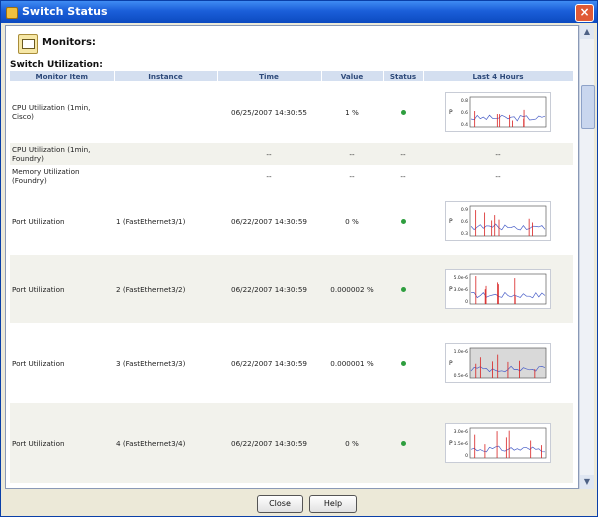  I want to click on scroll-up-icon: ▲, so click(587, 32).